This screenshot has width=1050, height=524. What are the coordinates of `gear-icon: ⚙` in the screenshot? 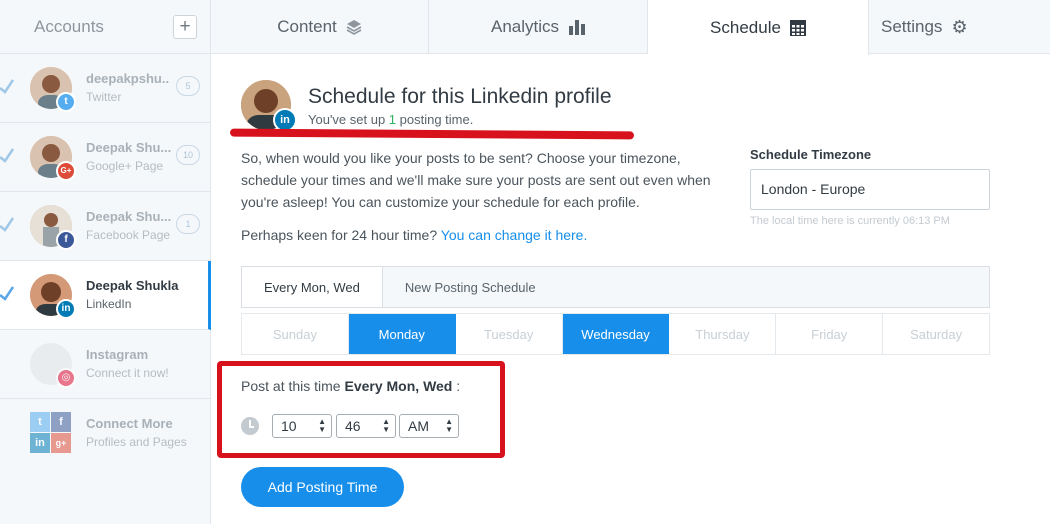 It's located at (959, 26).